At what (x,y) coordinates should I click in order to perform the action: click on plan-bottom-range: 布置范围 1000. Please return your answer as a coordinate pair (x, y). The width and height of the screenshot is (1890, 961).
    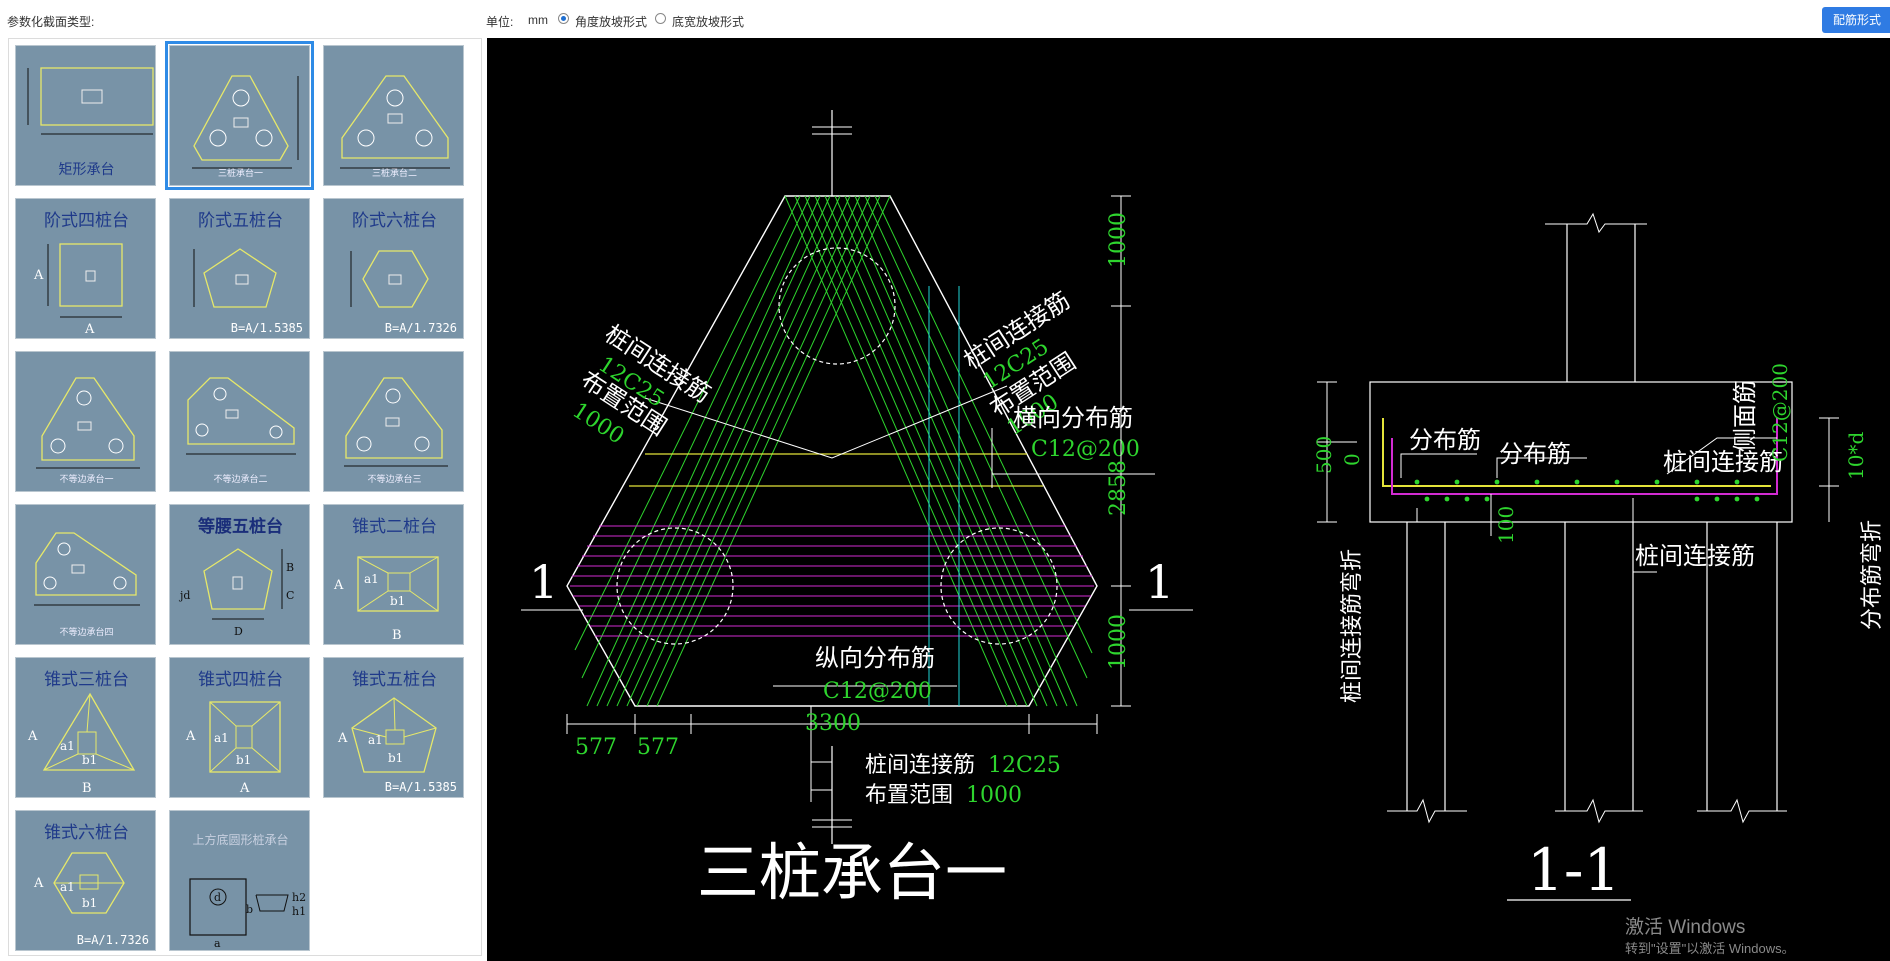
    Looking at the image, I should click on (943, 795).